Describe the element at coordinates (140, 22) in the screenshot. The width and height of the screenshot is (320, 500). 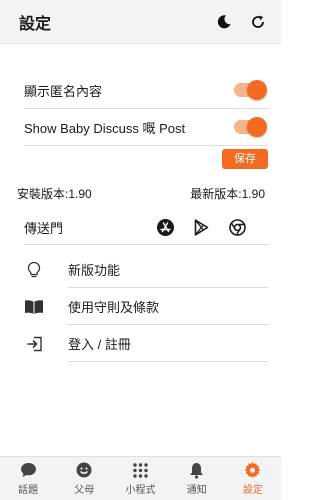
I see `header-bar: 設定` at that location.